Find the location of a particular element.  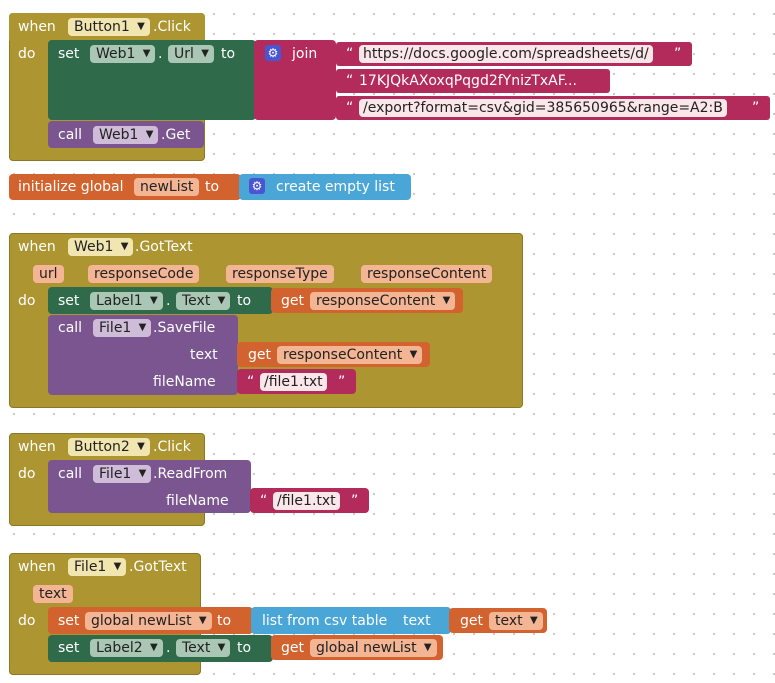

param-responsetype: responseType is located at coordinates (280, 274).